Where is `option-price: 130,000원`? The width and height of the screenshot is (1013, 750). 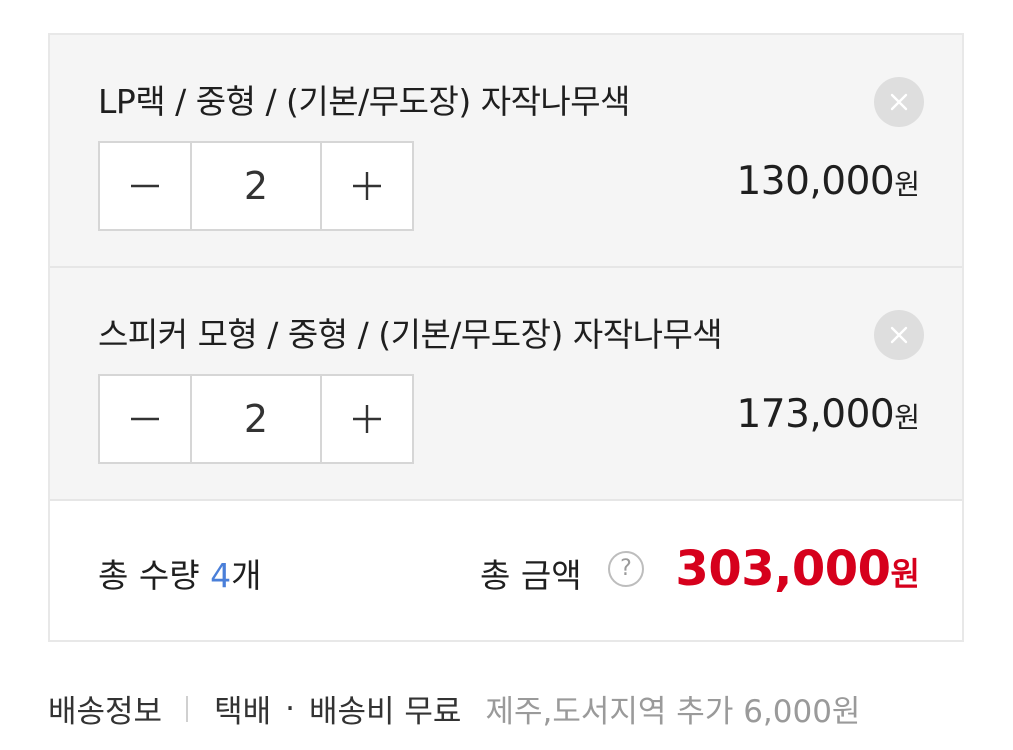 option-price: 130,000원 is located at coordinates (828, 181).